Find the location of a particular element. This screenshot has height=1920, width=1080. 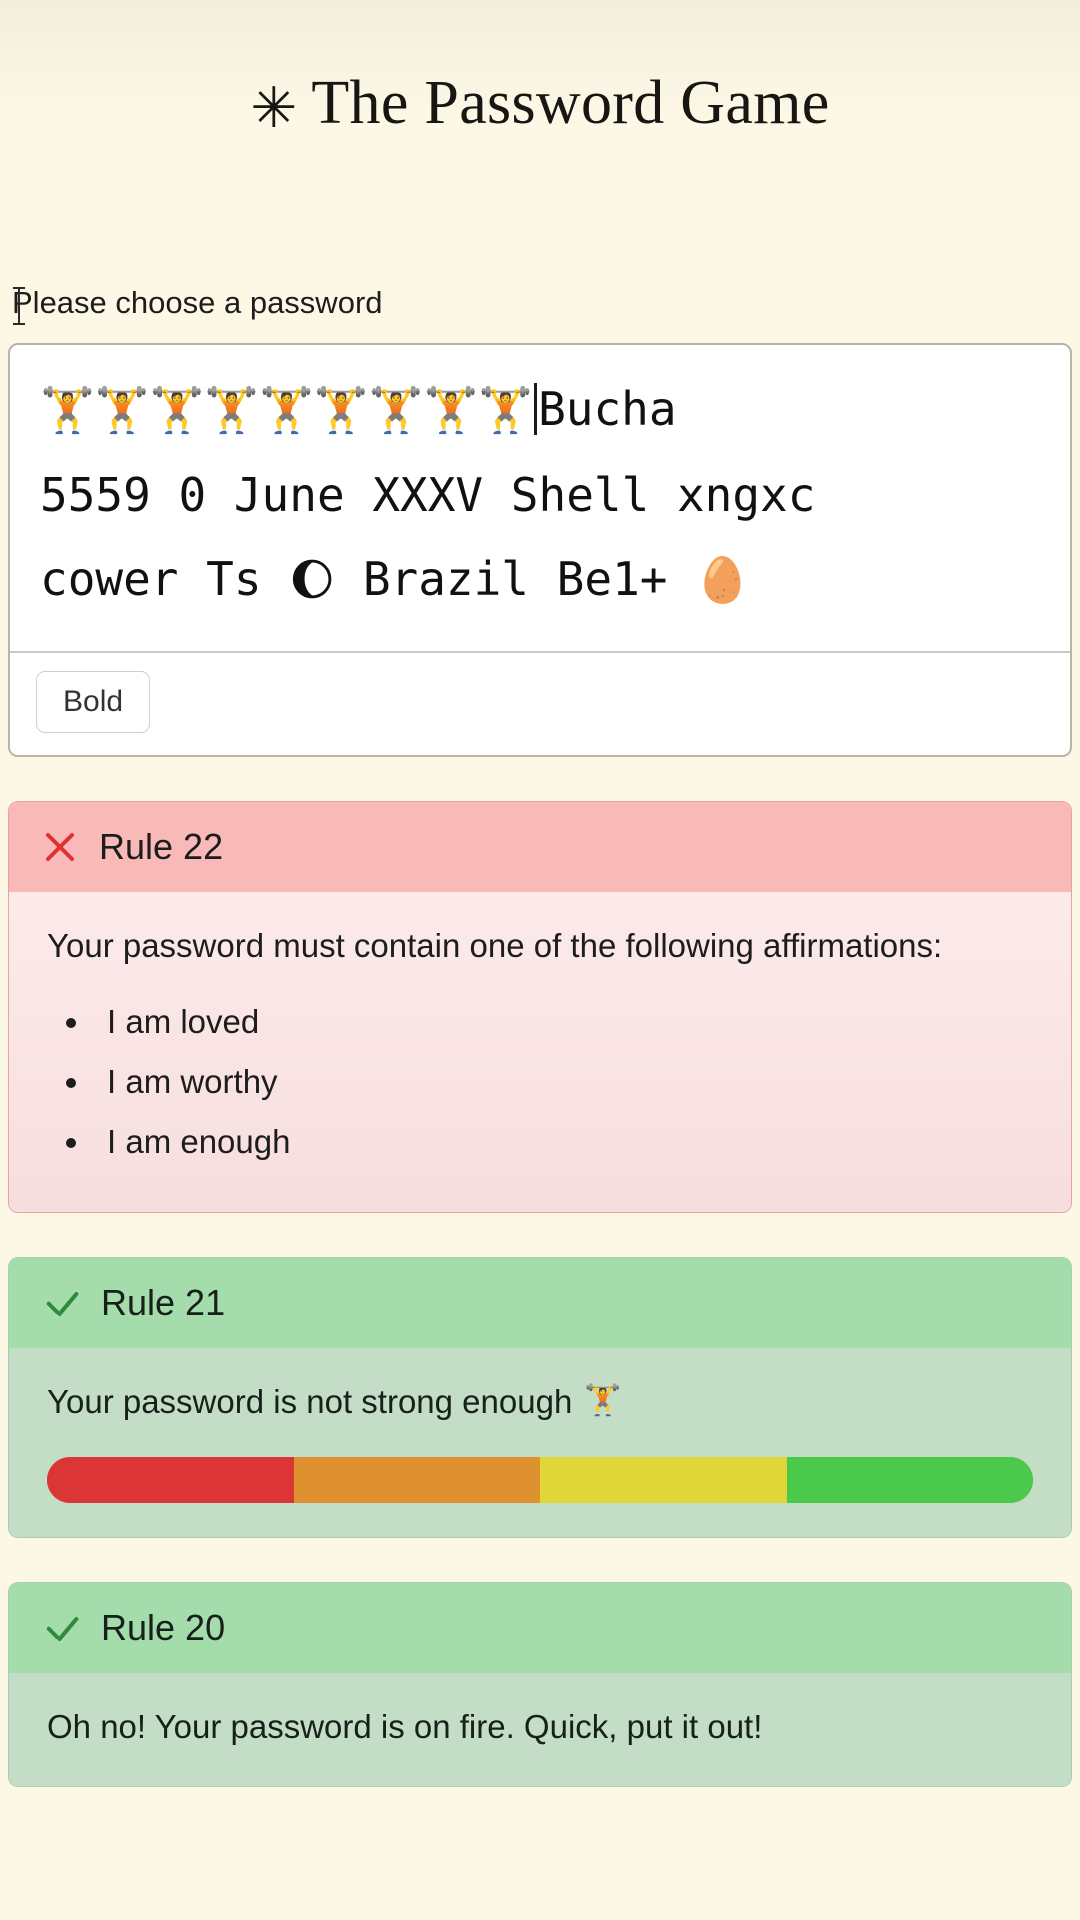

egg-emoji: 🥚 is located at coordinates (722, 580).